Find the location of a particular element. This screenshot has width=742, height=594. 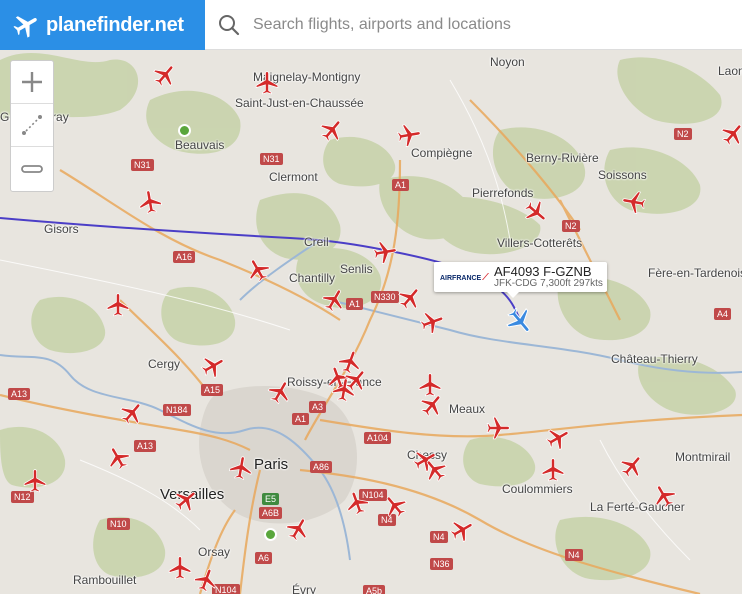

place-label: Clermont is located at coordinates (293, 177).